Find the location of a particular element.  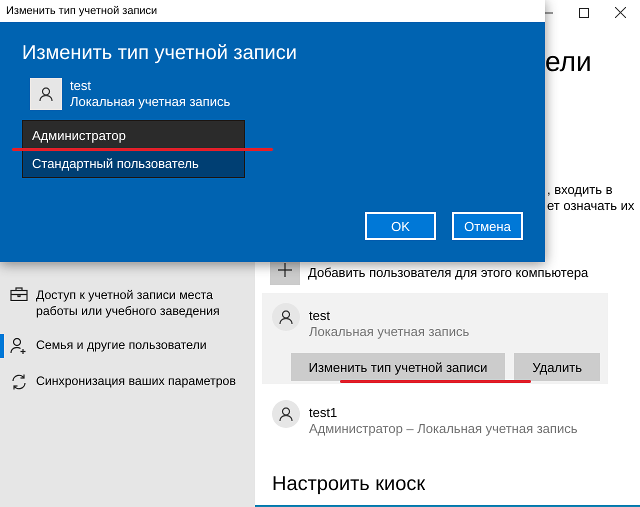

account-subtitle: Локальная учетная запись is located at coordinates (150, 102).